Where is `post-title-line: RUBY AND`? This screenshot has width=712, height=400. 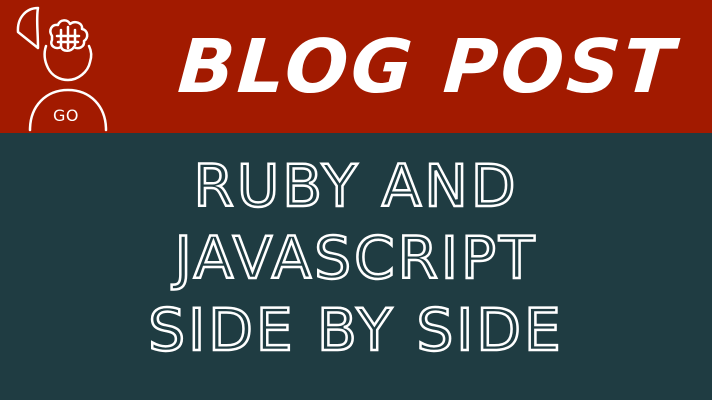
post-title-line: RUBY AND is located at coordinates (355, 186).